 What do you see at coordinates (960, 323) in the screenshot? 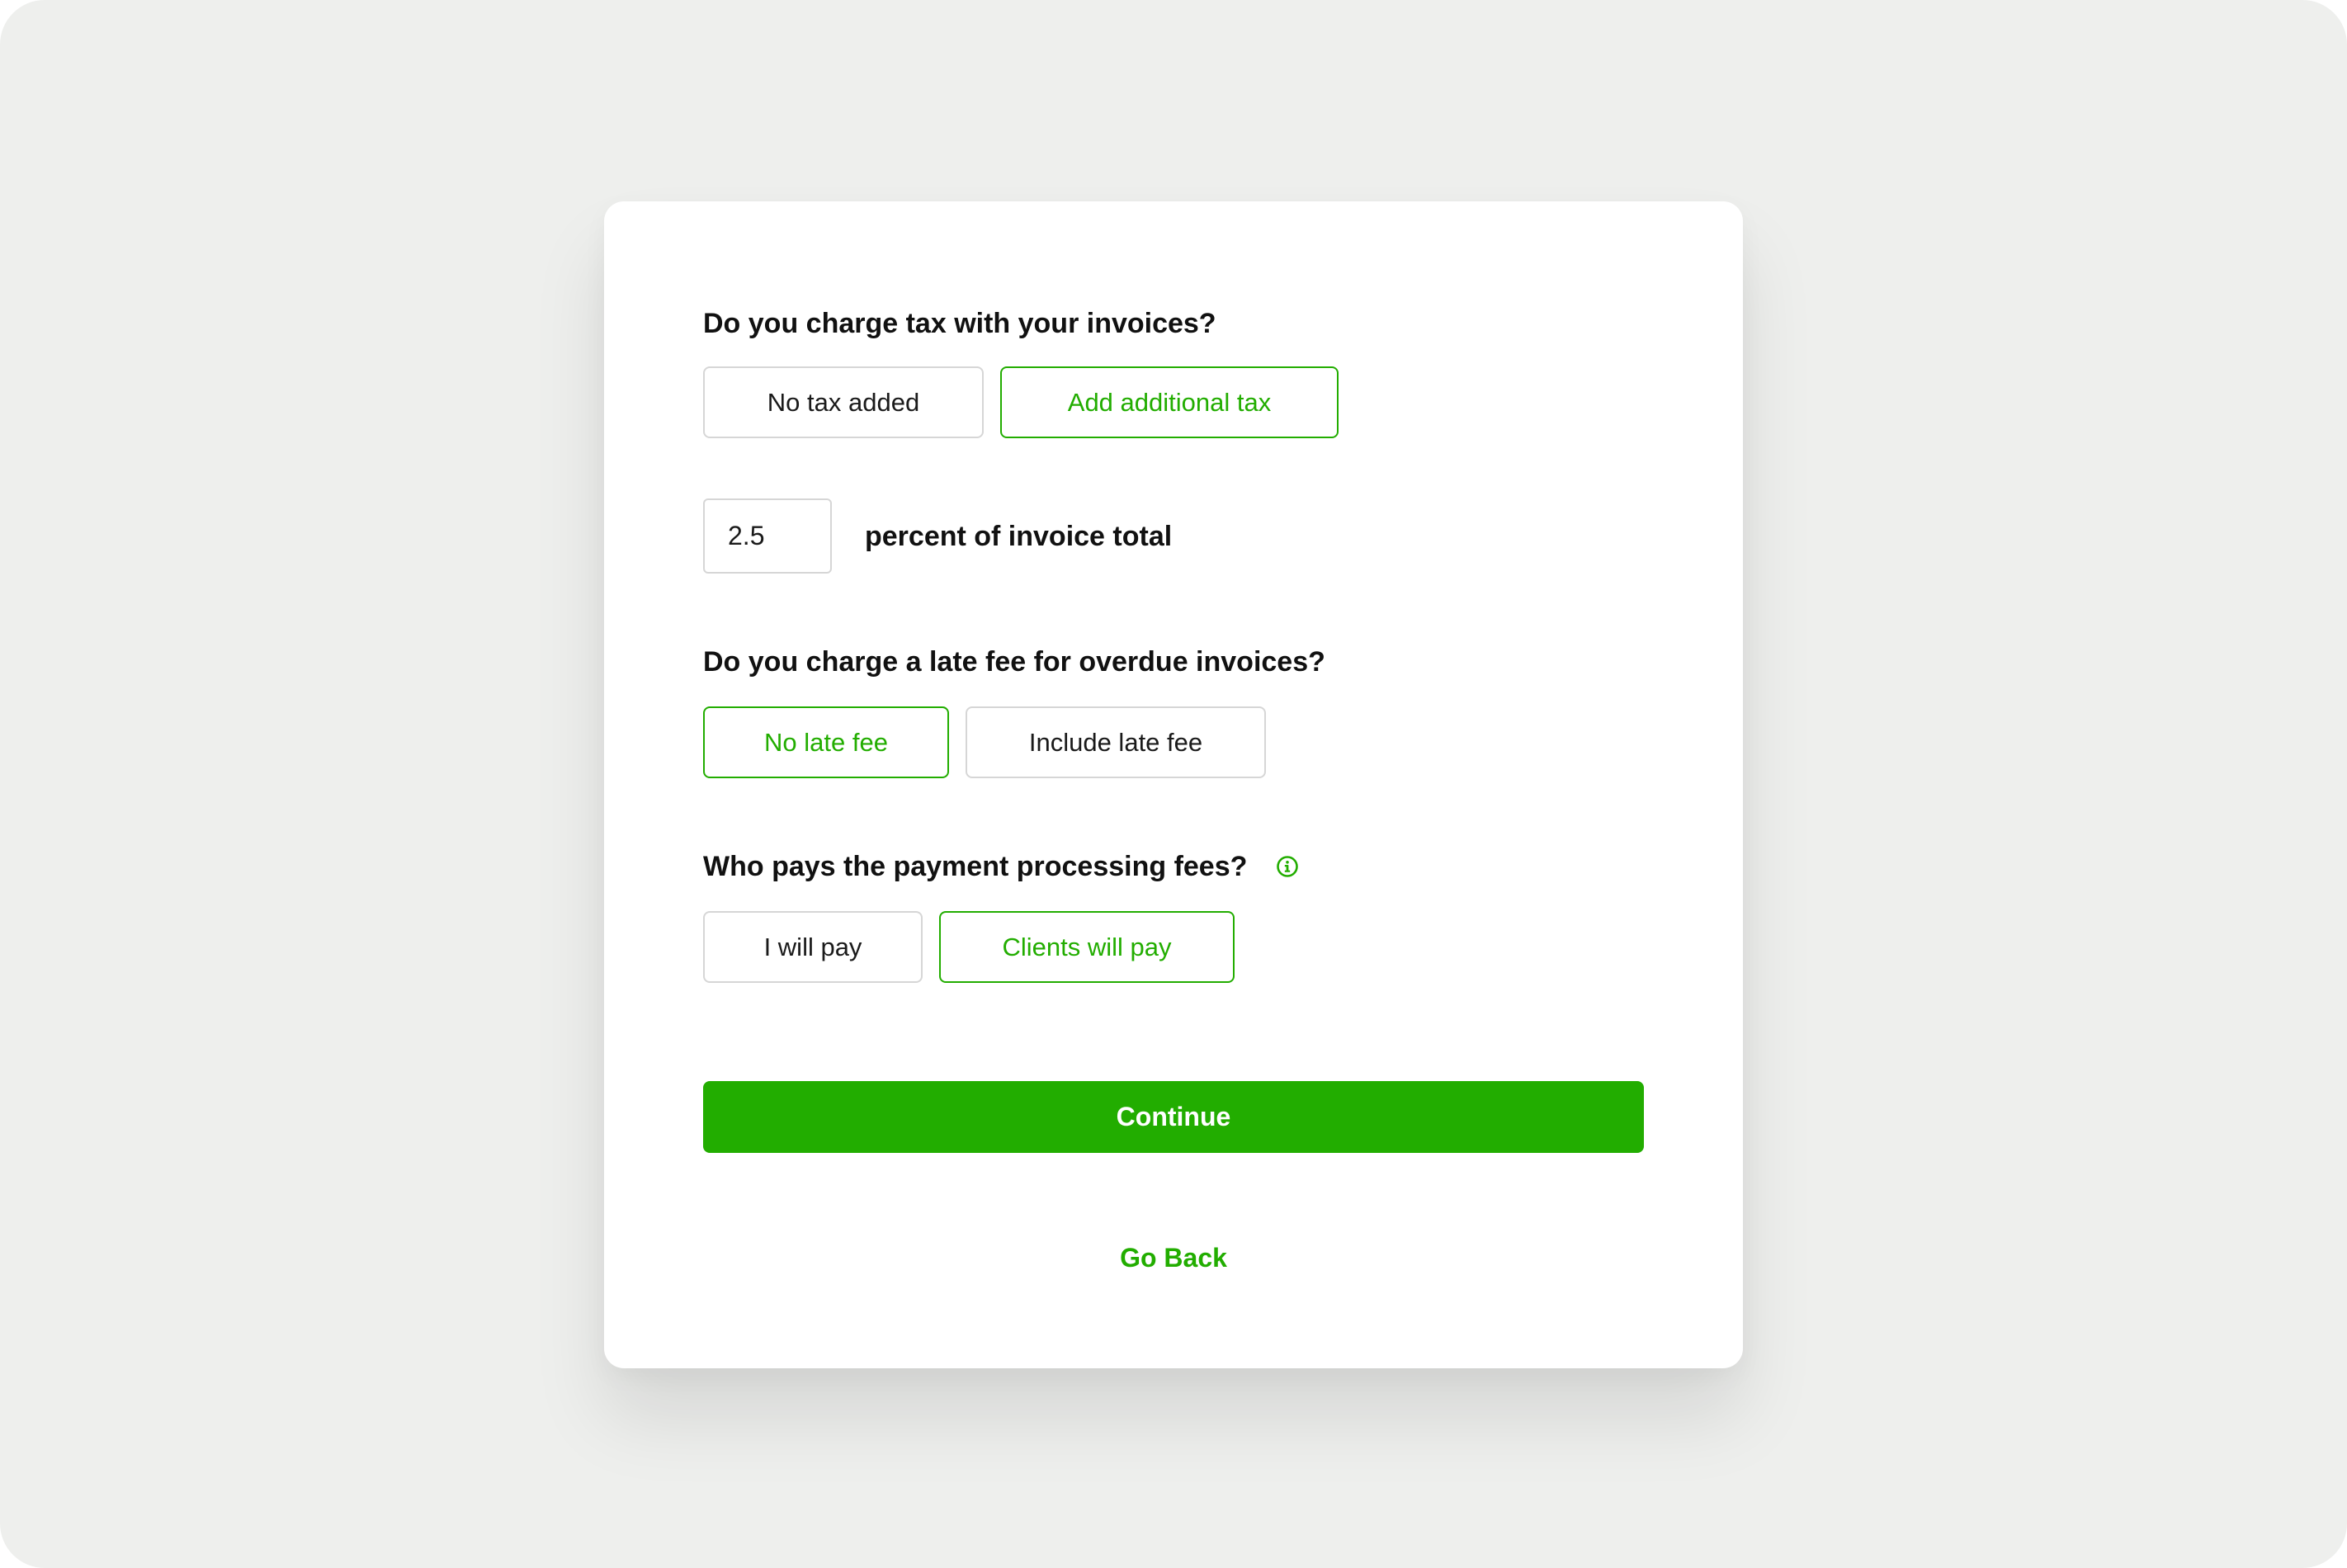
I see `tax-question: Do you charge tax with your invoices?` at bounding box center [960, 323].